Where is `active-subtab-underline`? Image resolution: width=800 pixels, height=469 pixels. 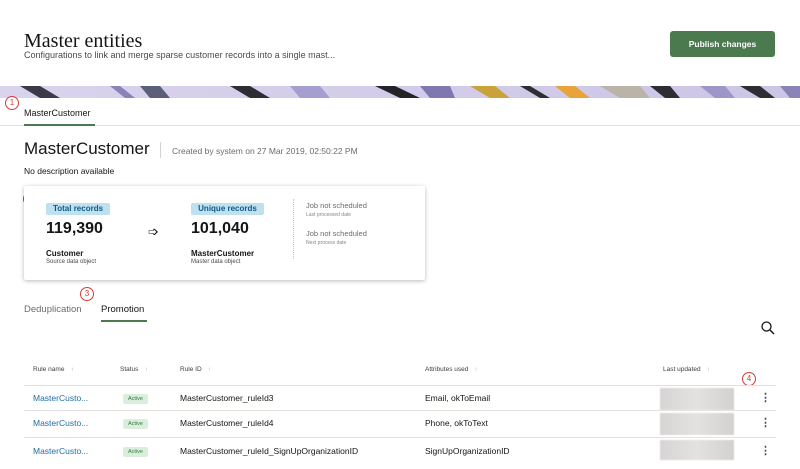 active-subtab-underline is located at coordinates (124, 321).